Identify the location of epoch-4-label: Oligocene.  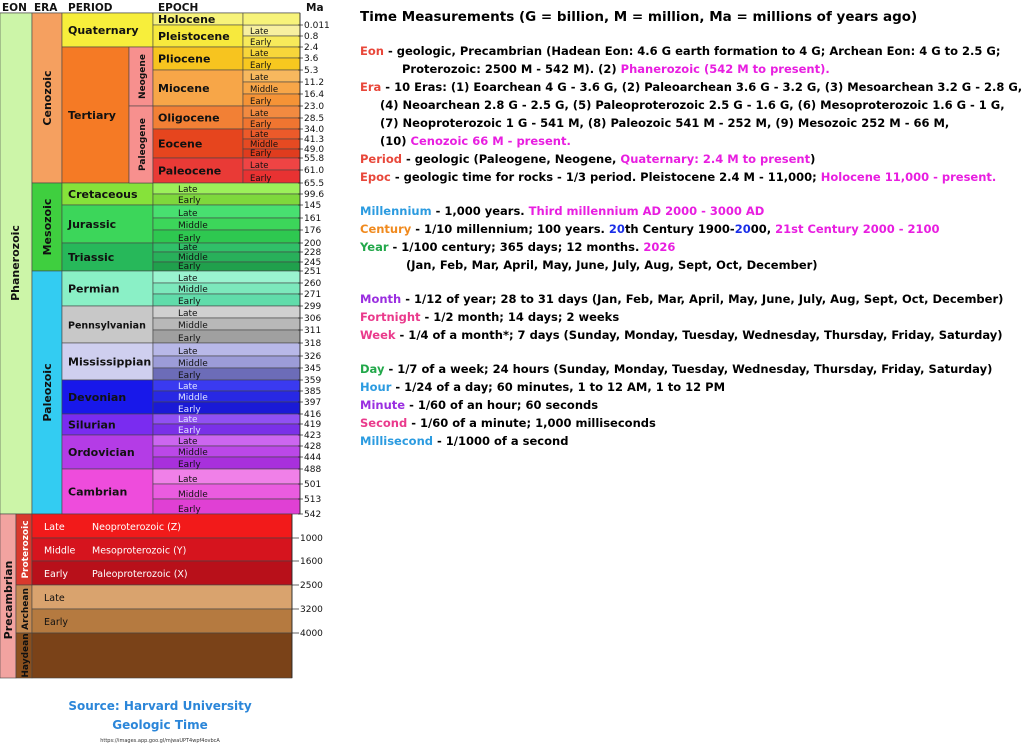
(189, 118).